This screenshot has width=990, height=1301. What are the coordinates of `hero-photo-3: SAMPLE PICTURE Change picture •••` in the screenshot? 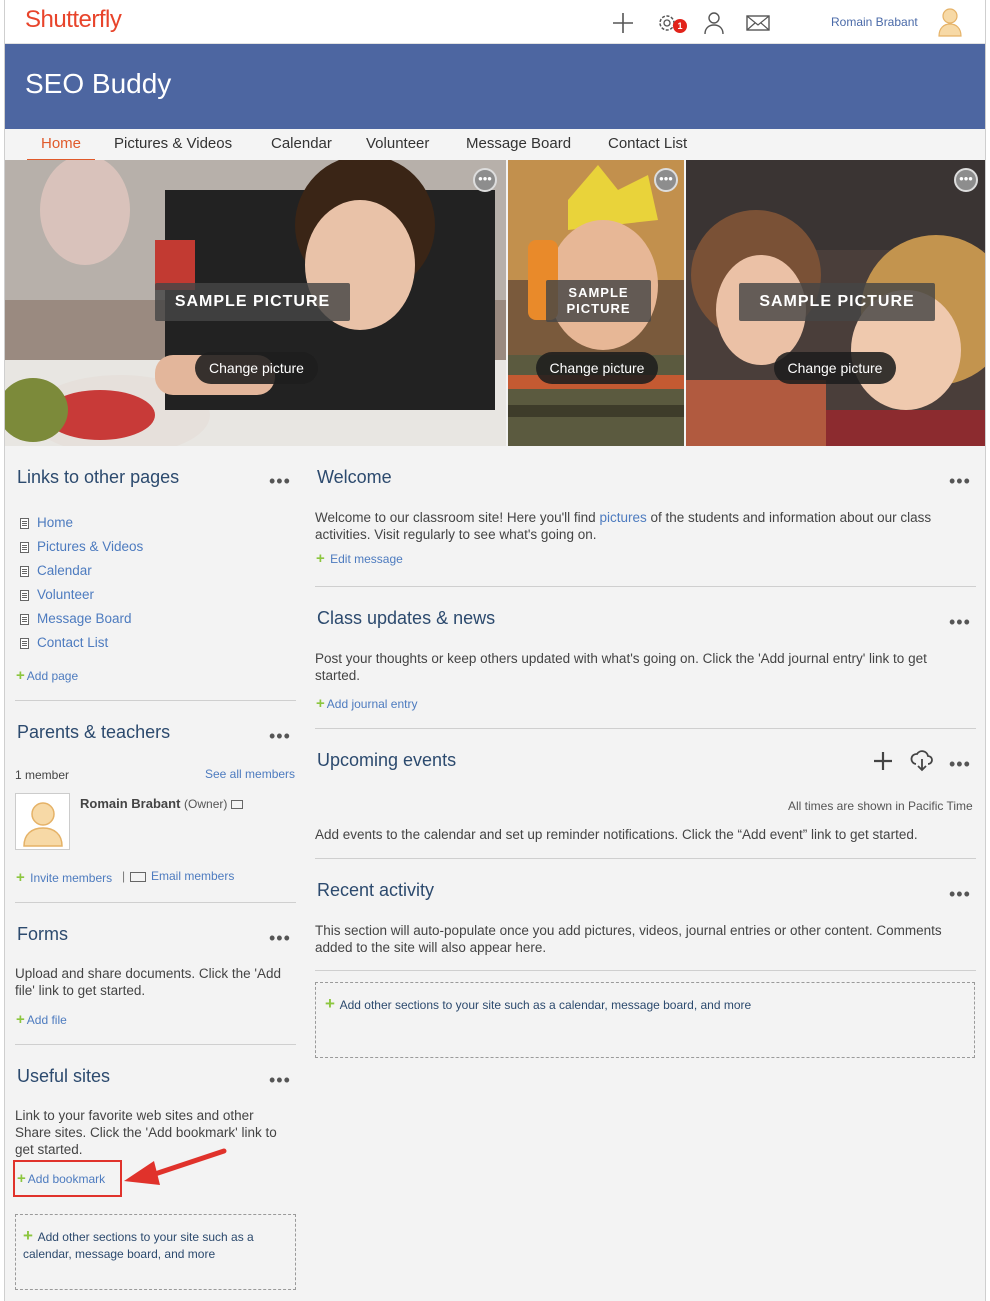 It's located at (835, 303).